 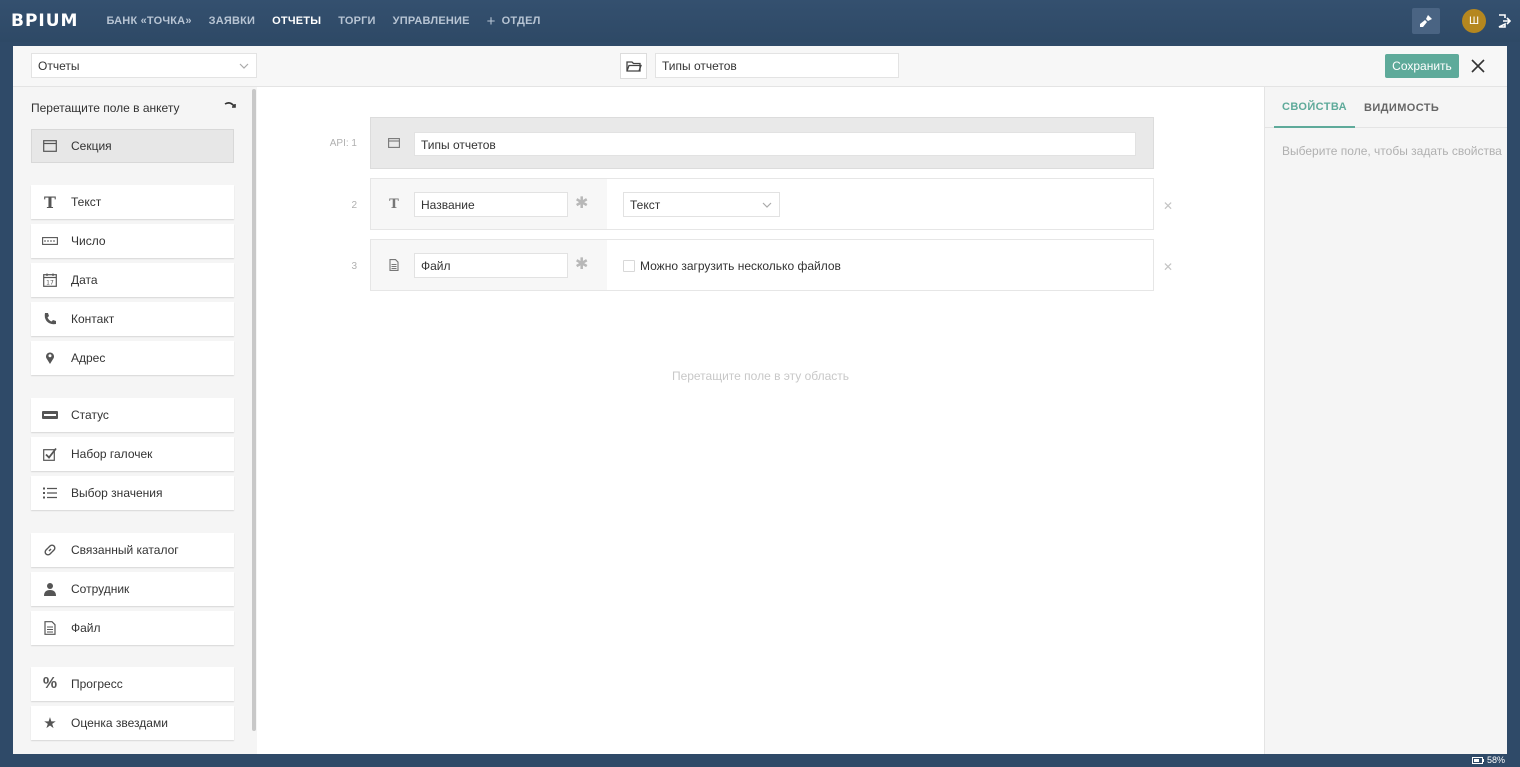 What do you see at coordinates (132, 589) in the screenshot?
I see `palette-item-employee: Сотрудник` at bounding box center [132, 589].